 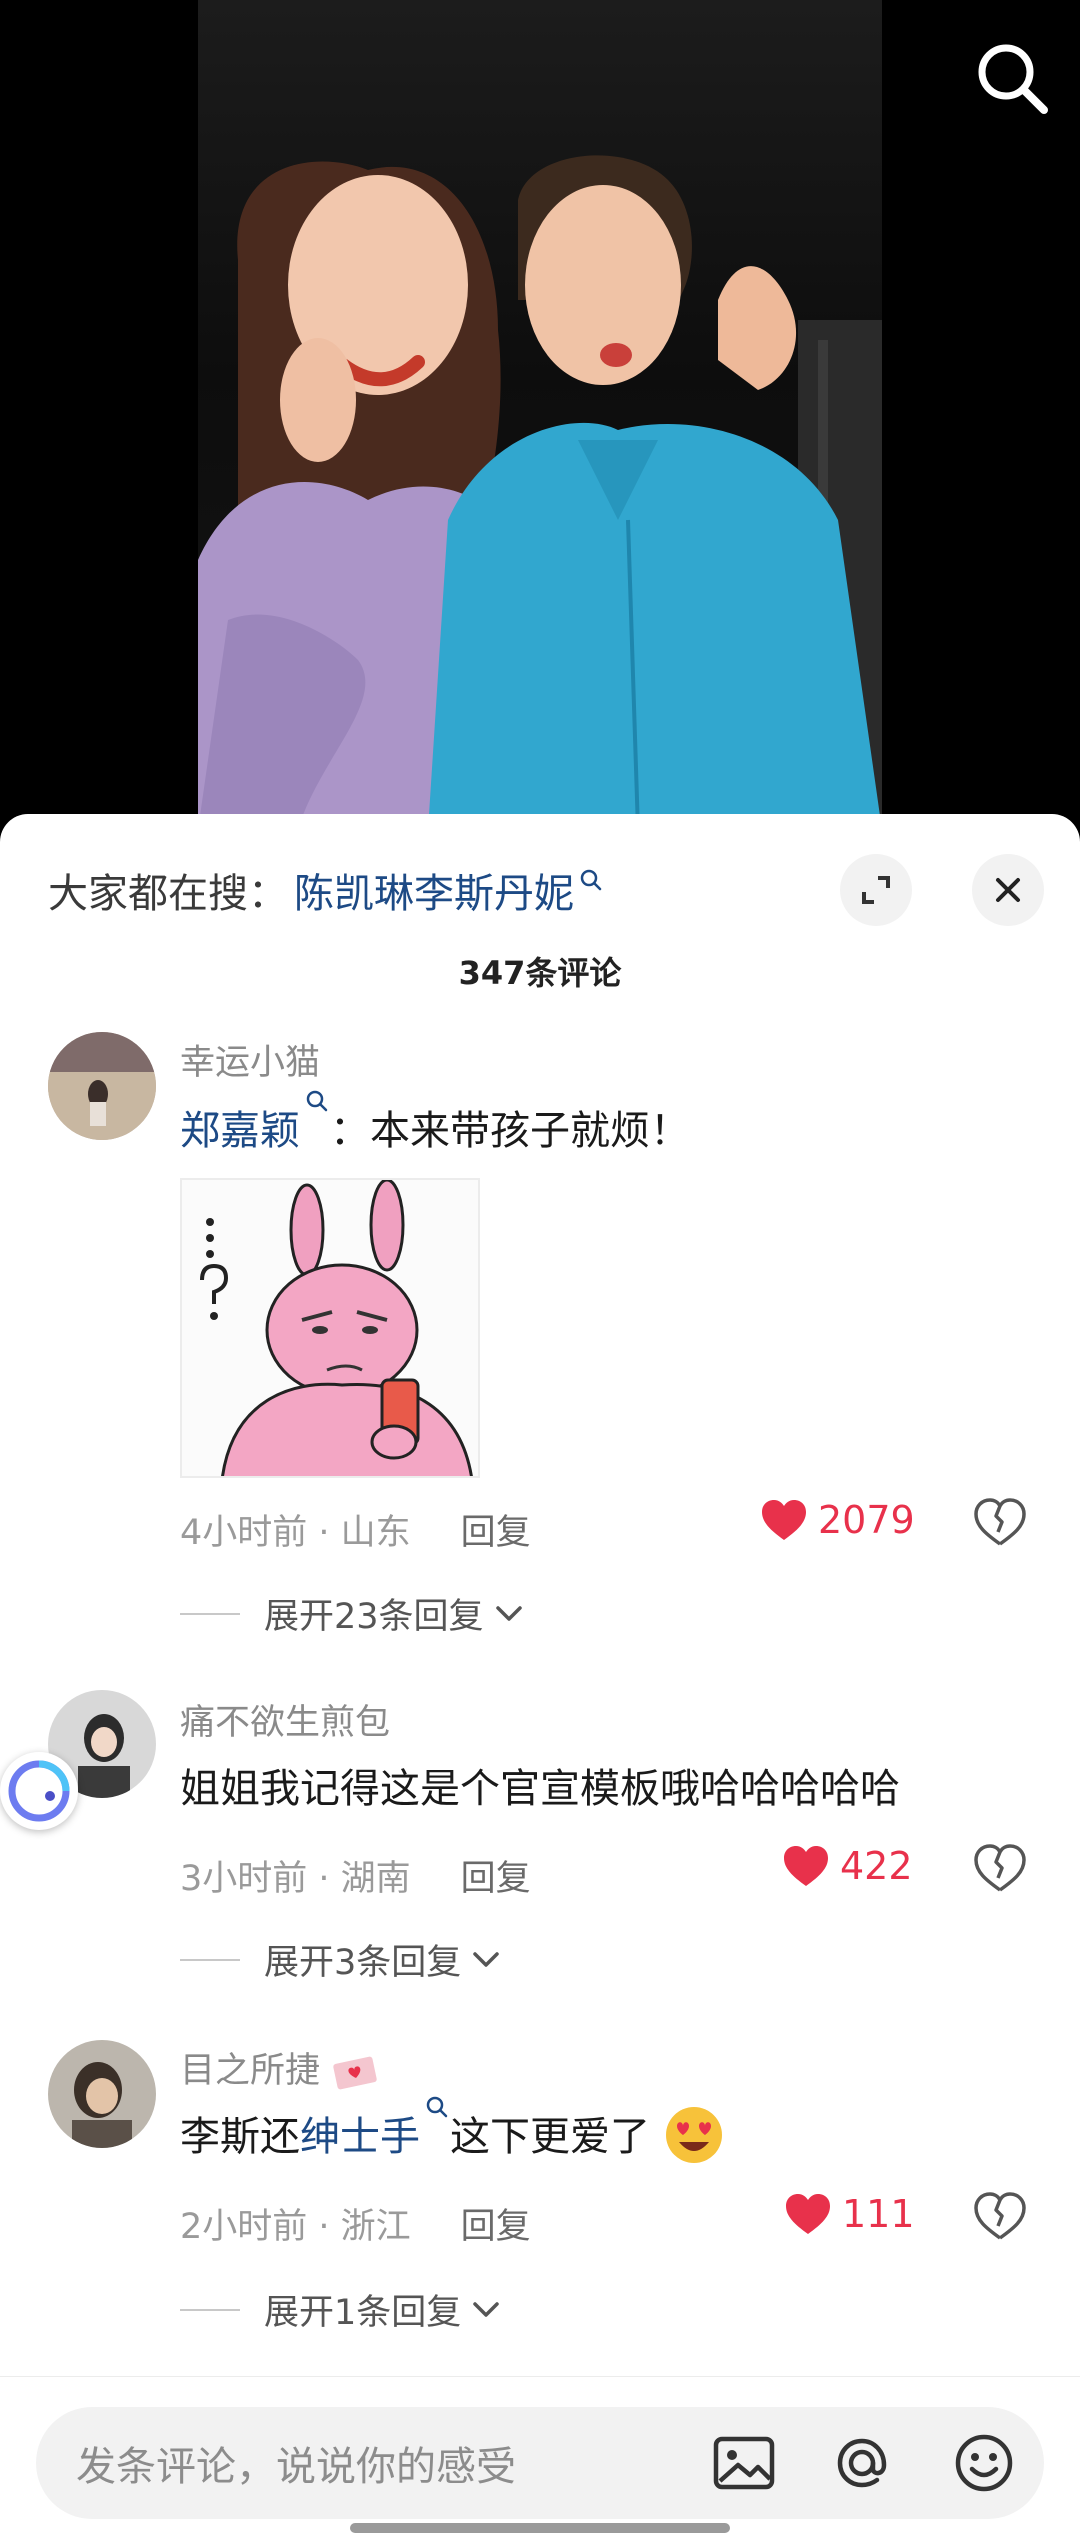 I want to click on like-button: 2079, so click(x=837, y=1520).